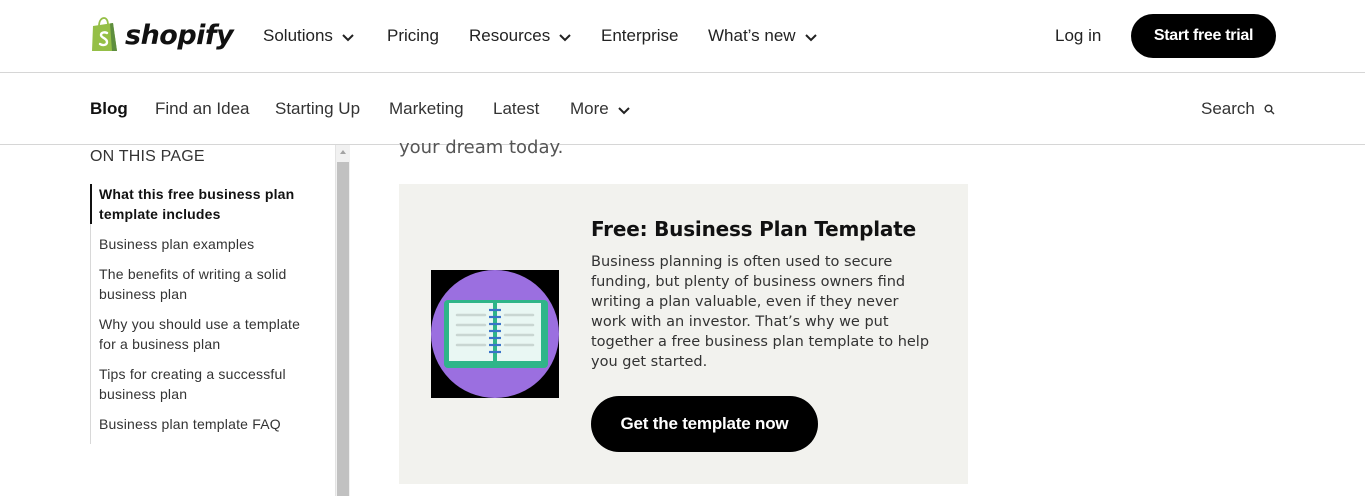  What do you see at coordinates (147, 156) in the screenshot?
I see `toc-title: ON THIS PAGE` at bounding box center [147, 156].